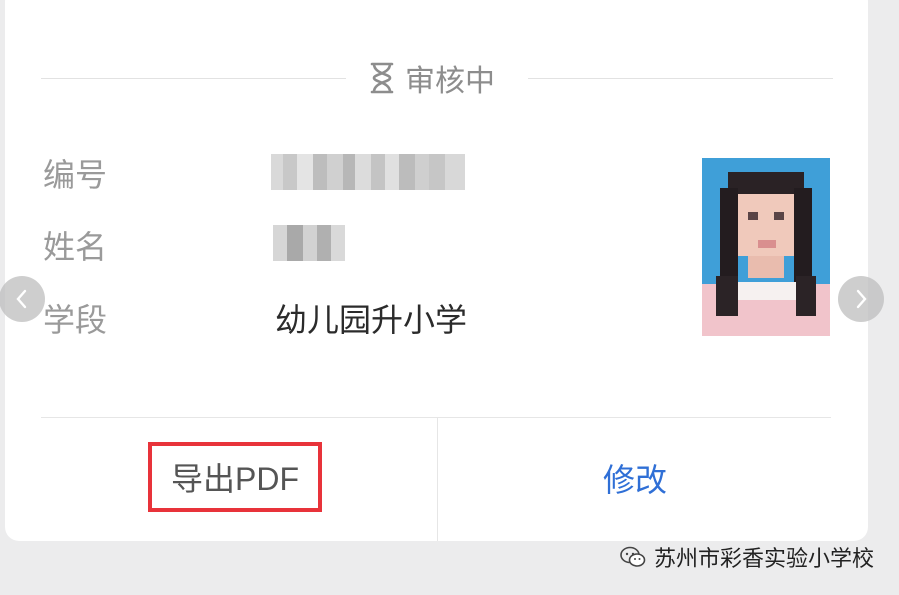 The width and height of the screenshot is (899, 595). I want to click on number-value-redacted, so click(368, 172).